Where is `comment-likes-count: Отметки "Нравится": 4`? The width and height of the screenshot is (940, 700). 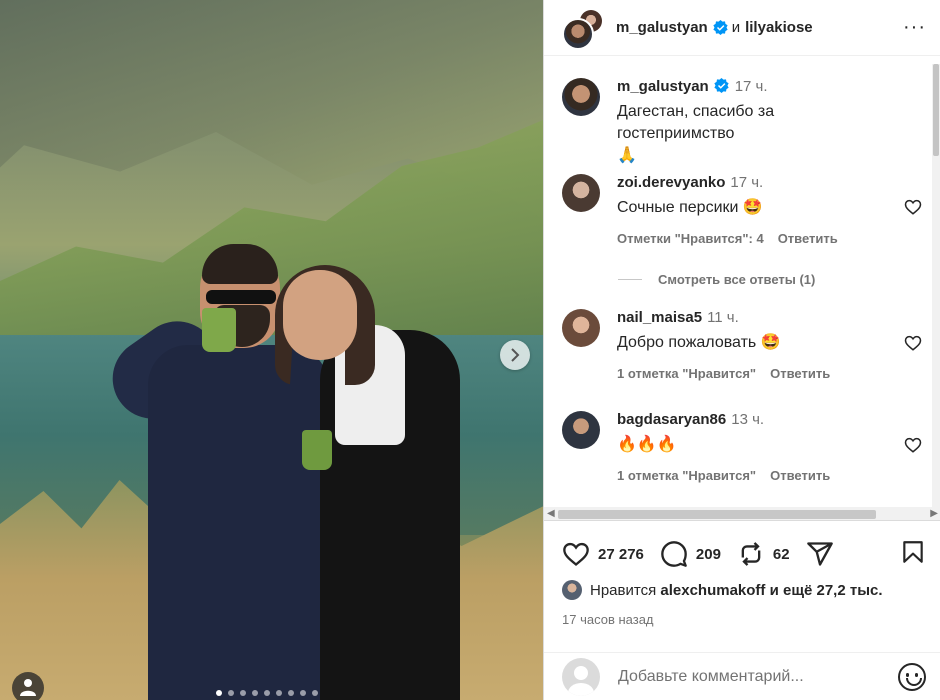
comment-likes-count: Отметки "Нравится": 4 is located at coordinates (690, 238).